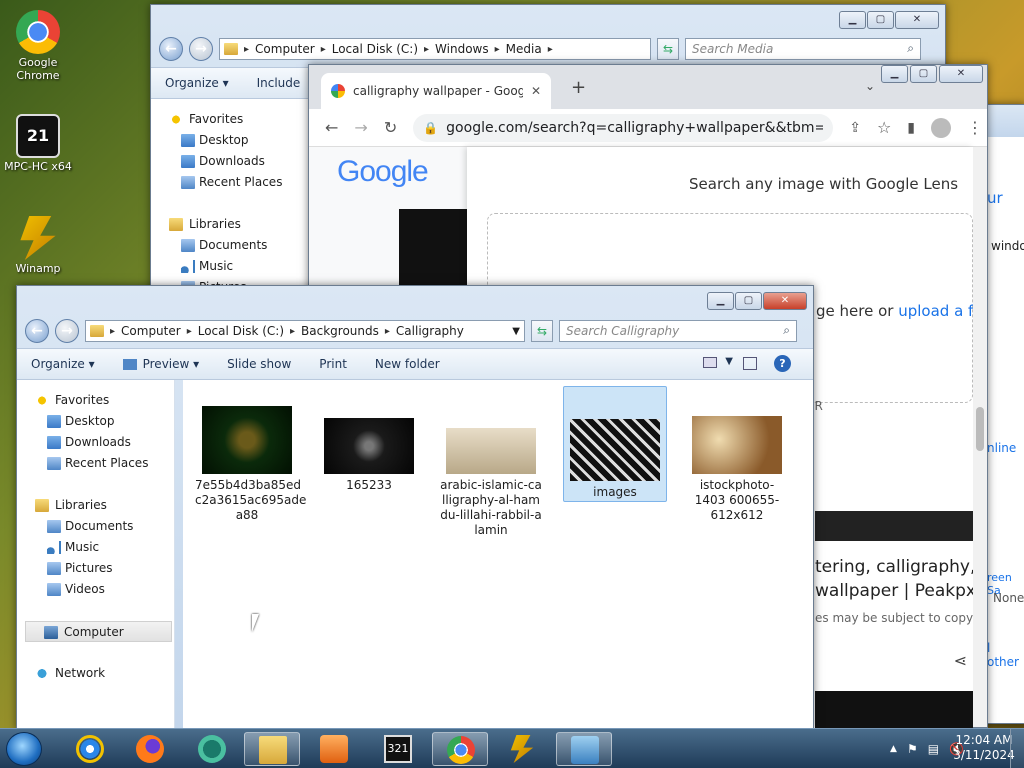  What do you see at coordinates (975, 127) in the screenshot?
I see `menu-kebab-icon: ⋮` at bounding box center [975, 127].